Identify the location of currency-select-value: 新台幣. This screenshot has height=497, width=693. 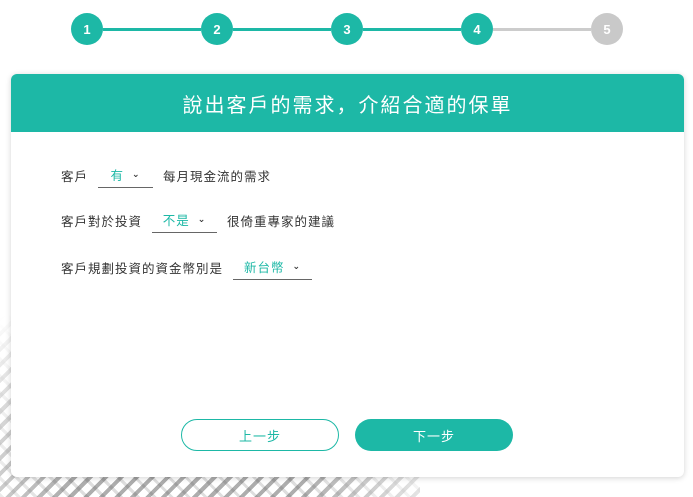
(264, 267).